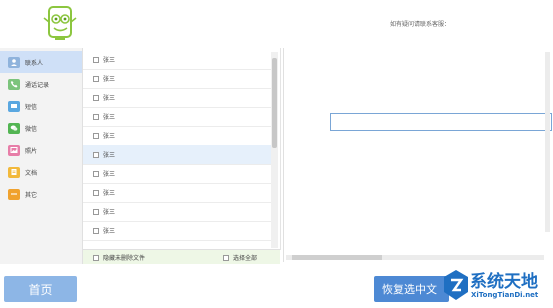 The width and height of the screenshot is (553, 308). Describe the element at coordinates (41, 194) in the screenshot. I see `sidebar-item-other: 其它` at that location.